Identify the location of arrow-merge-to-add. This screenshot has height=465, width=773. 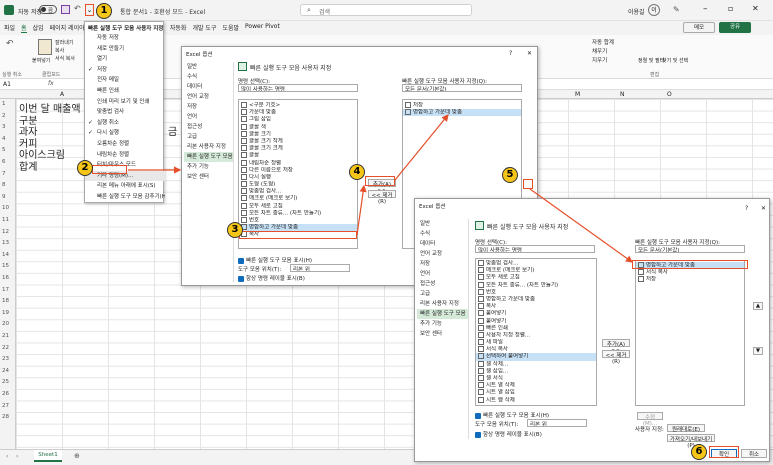
(361, 210).